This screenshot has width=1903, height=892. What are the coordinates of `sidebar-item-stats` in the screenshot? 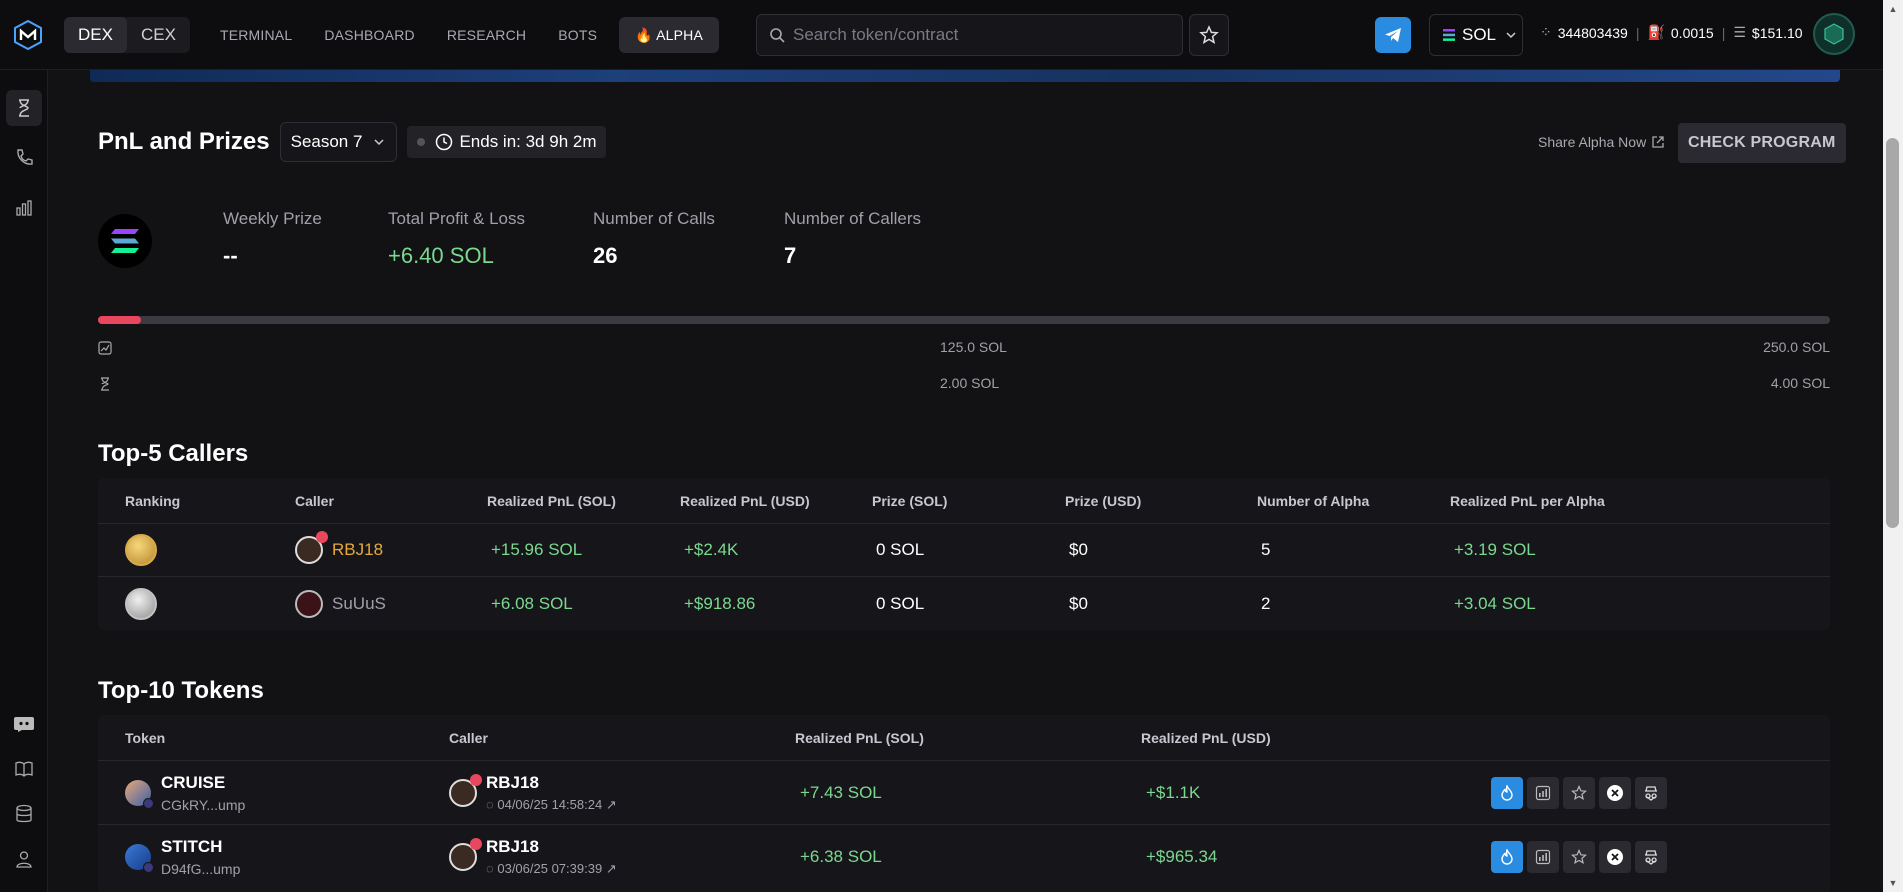 It's located at (24, 208).